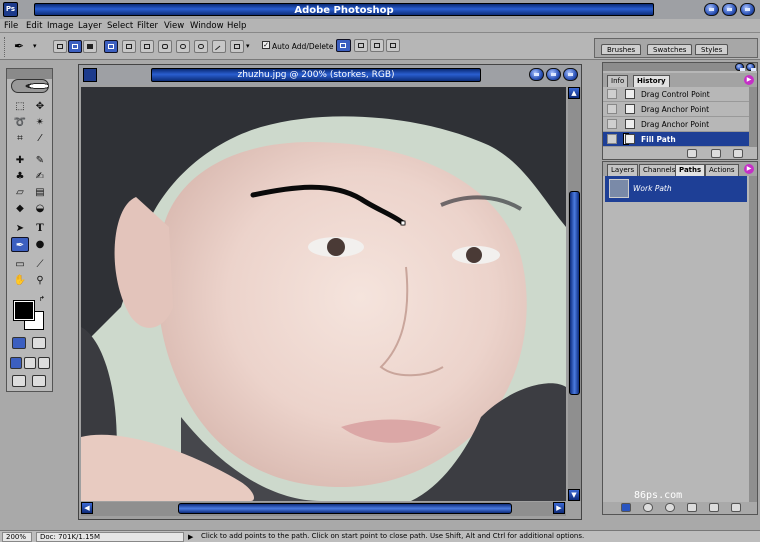 This screenshot has height=542, width=760. What do you see at coordinates (753, 339) in the screenshot?
I see `paths-scrollbar` at bounding box center [753, 339].